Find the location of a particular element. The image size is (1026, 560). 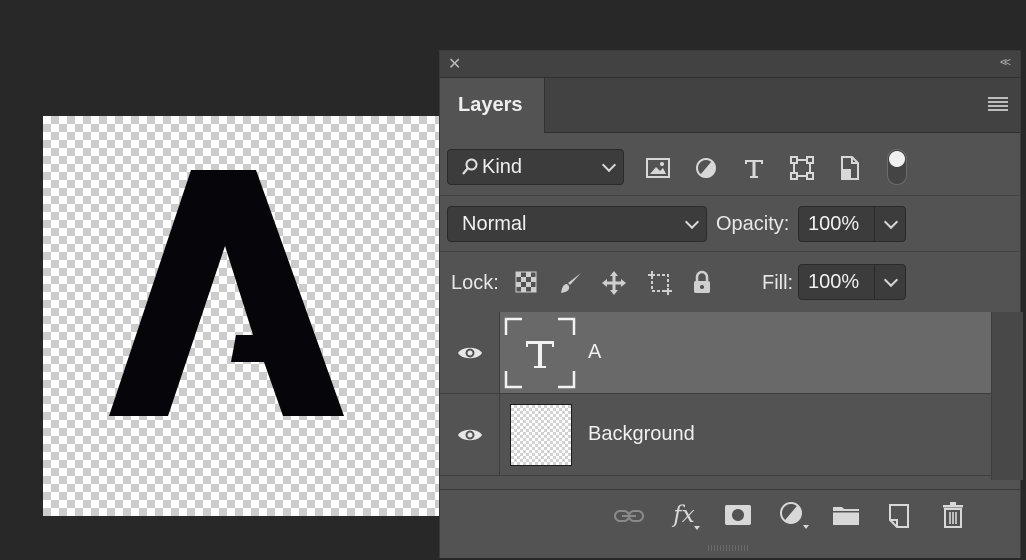

letter-a-artwork is located at coordinates (226, 293).